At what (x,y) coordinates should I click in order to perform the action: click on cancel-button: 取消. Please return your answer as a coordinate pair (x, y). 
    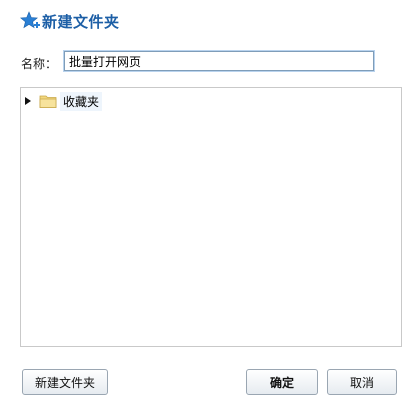
    Looking at the image, I should click on (362, 382).